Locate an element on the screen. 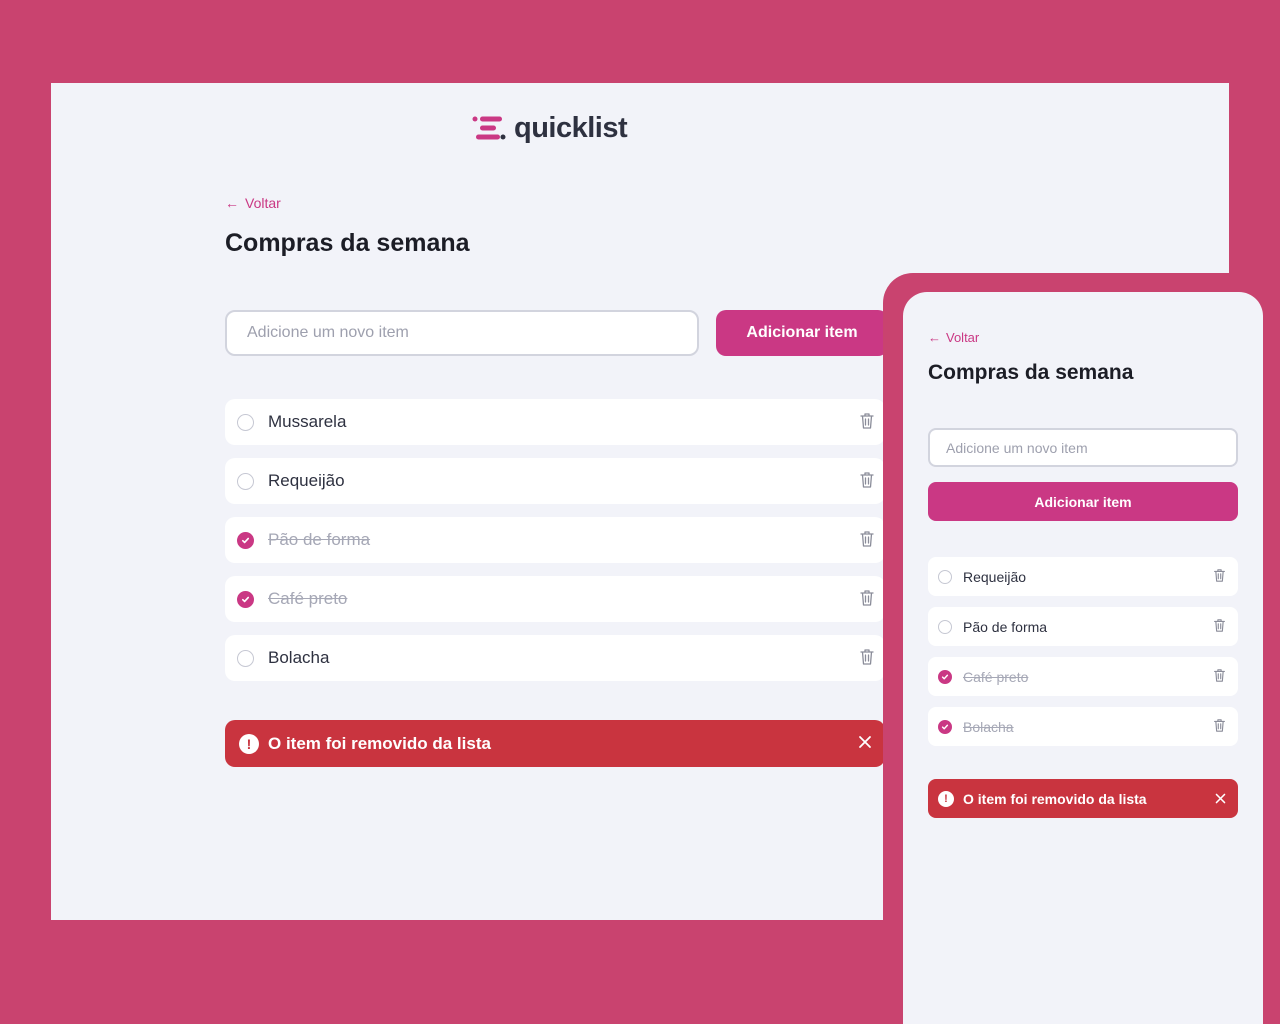 The width and height of the screenshot is (1280, 1024). logo: quicklist is located at coordinates (550, 128).